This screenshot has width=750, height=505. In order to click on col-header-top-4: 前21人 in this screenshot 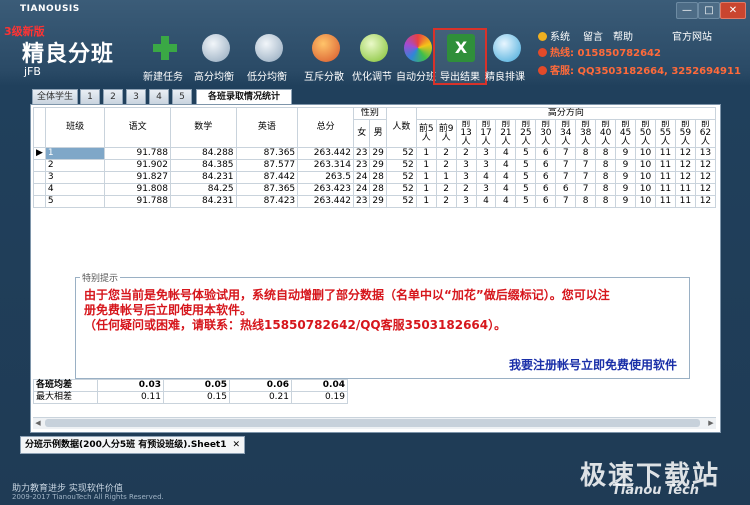, I will do `click(506, 133)`.